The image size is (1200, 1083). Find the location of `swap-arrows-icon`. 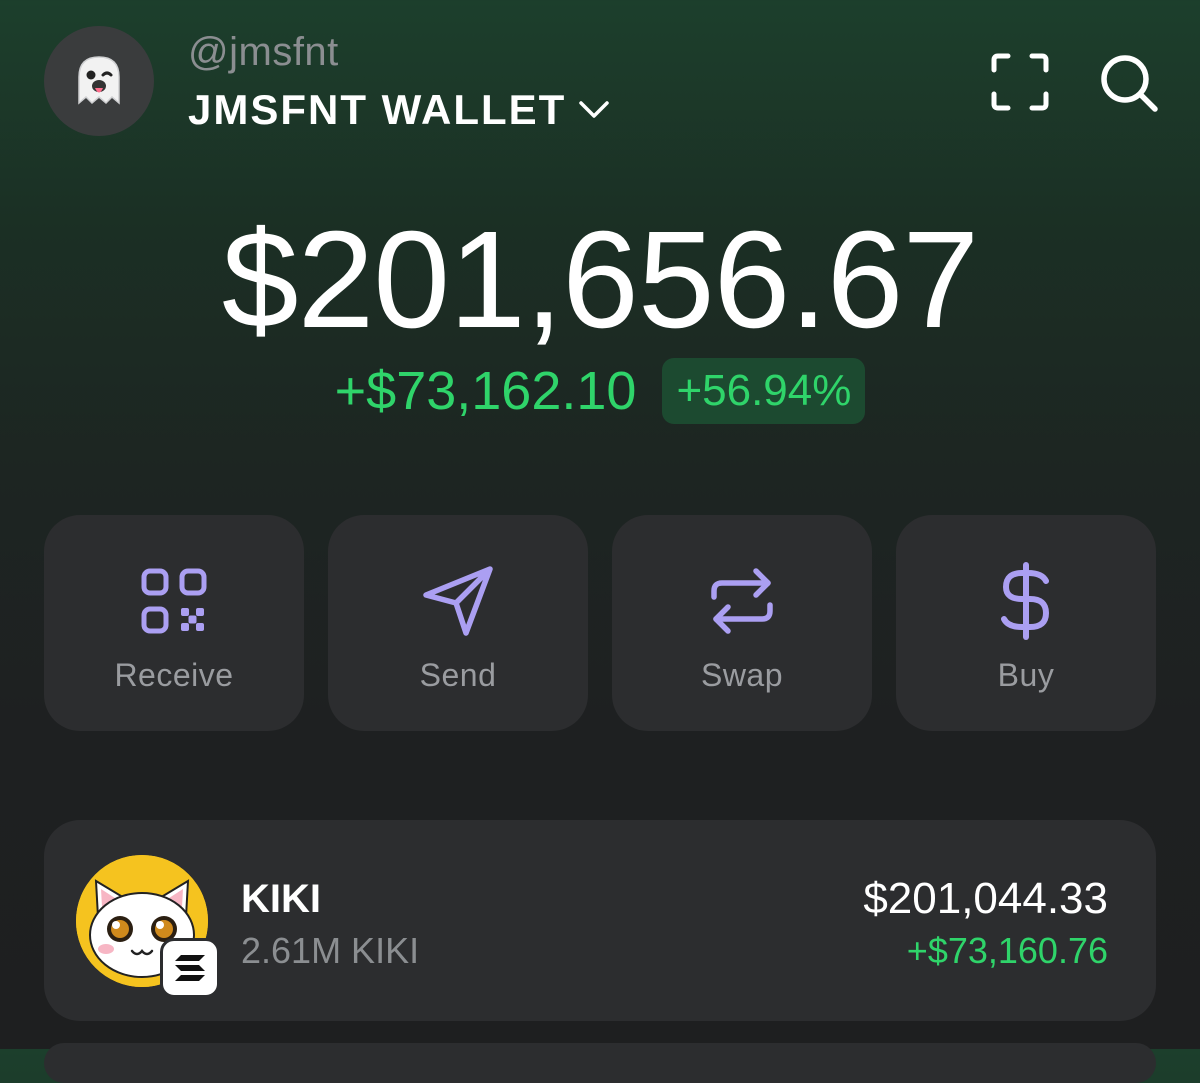

swap-arrows-icon is located at coordinates (742, 601).